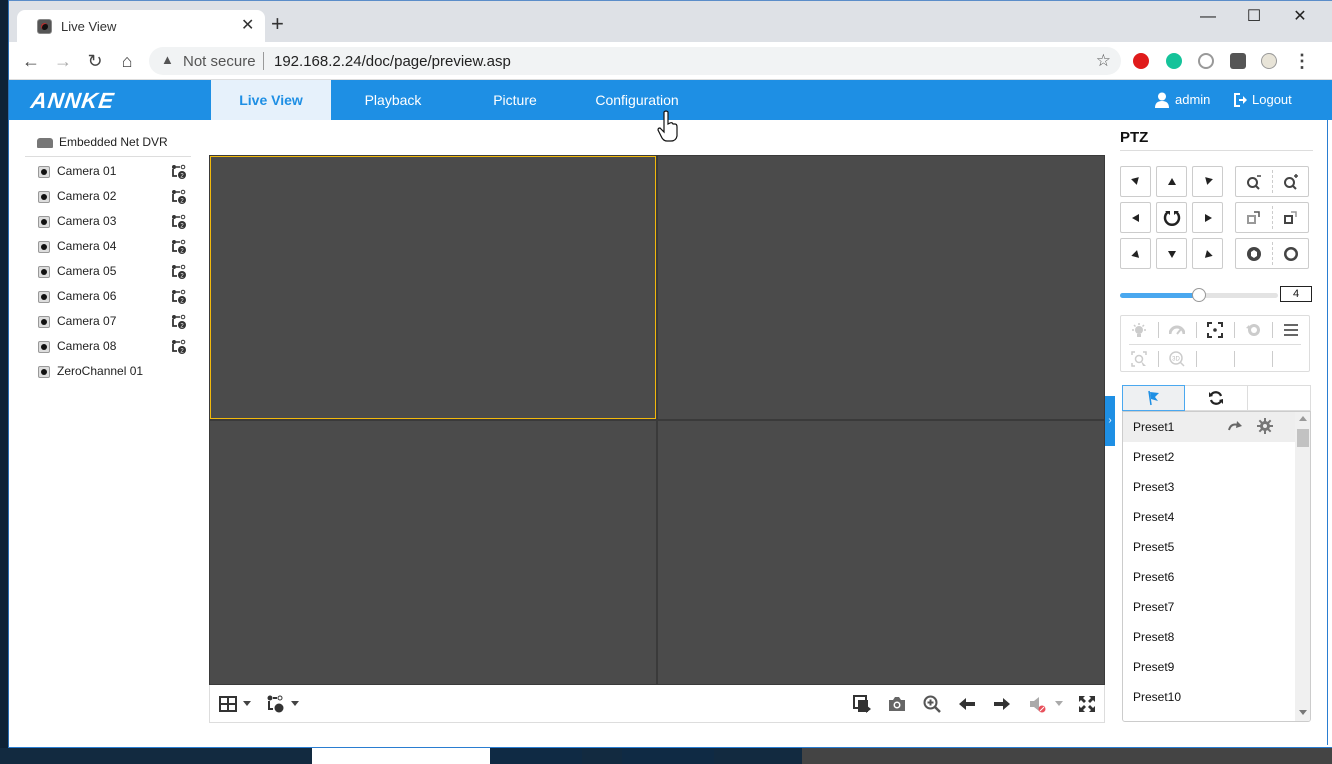 The width and height of the screenshot is (1332, 764). What do you see at coordinates (108, 298) in the screenshot?
I see `channel-item: Camera 06 2` at bounding box center [108, 298].